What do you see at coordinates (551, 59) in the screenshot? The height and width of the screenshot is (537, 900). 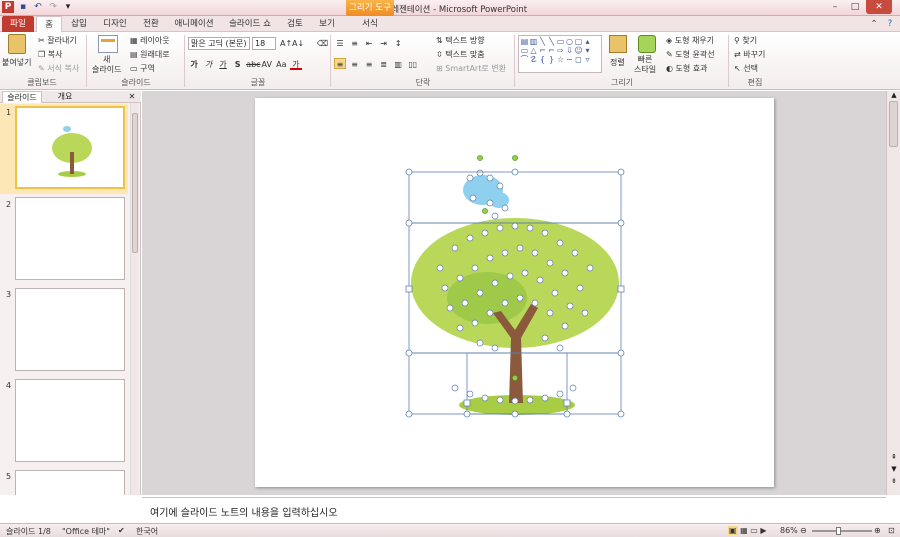 I see `bracket2-shape-icon: }` at bounding box center [551, 59].